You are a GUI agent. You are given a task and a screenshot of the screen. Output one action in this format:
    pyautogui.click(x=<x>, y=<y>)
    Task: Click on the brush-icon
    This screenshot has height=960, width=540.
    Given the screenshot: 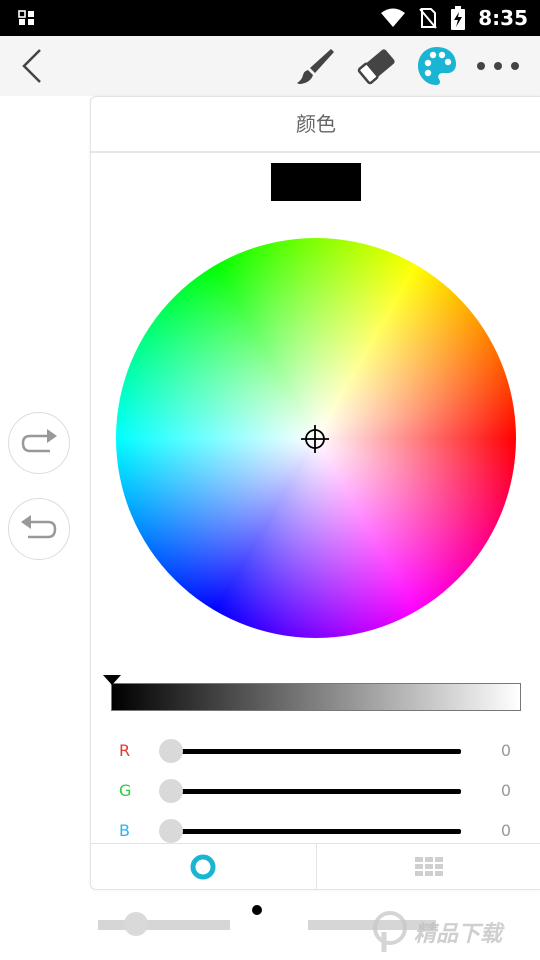 What is the action you would take?
    pyautogui.click(x=315, y=66)
    